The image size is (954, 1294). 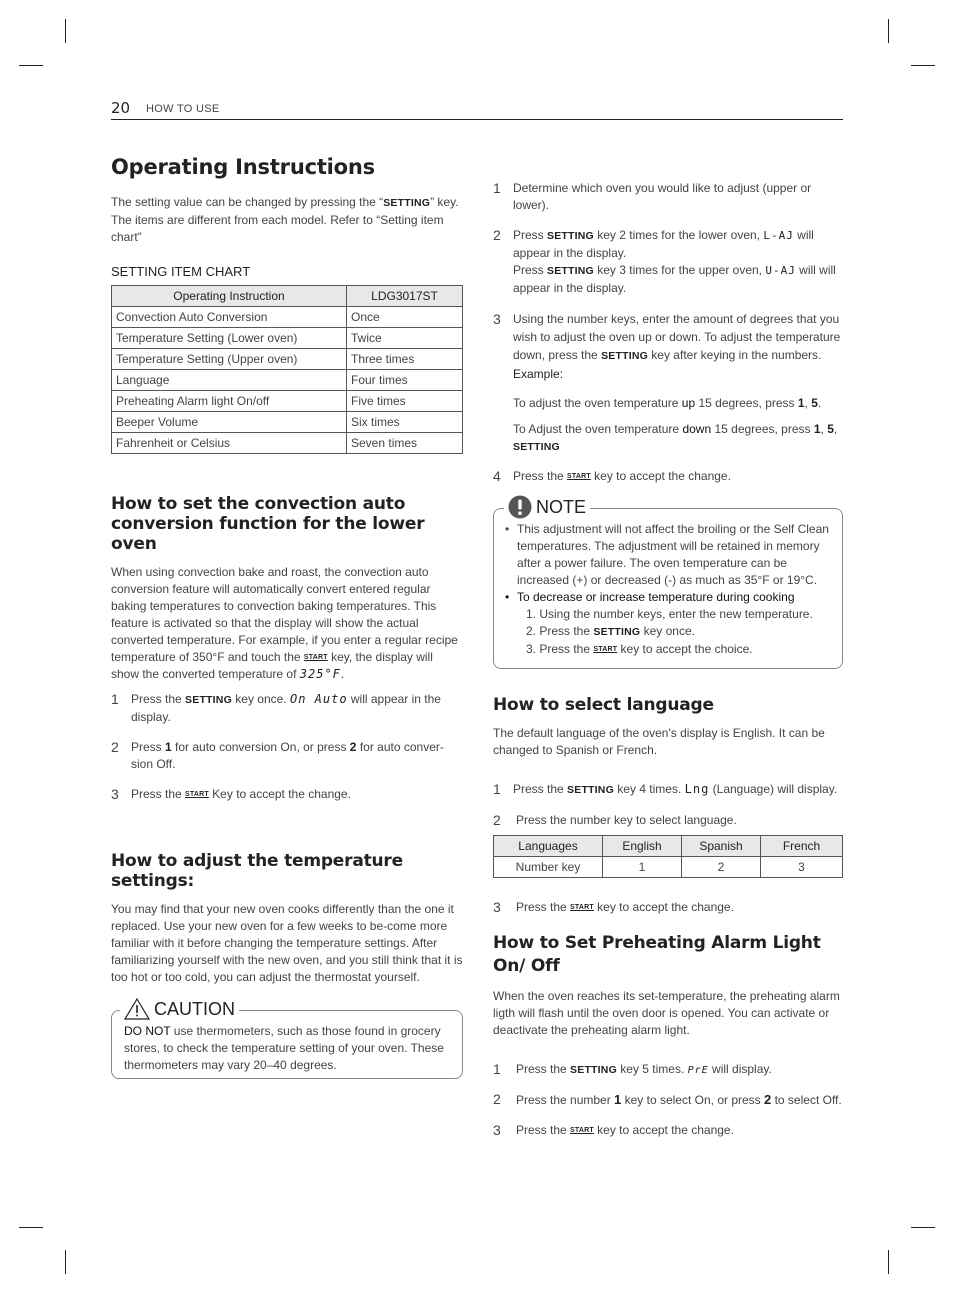 I want to click on table-cell: Convection Auto Conversion, so click(x=229, y=317).